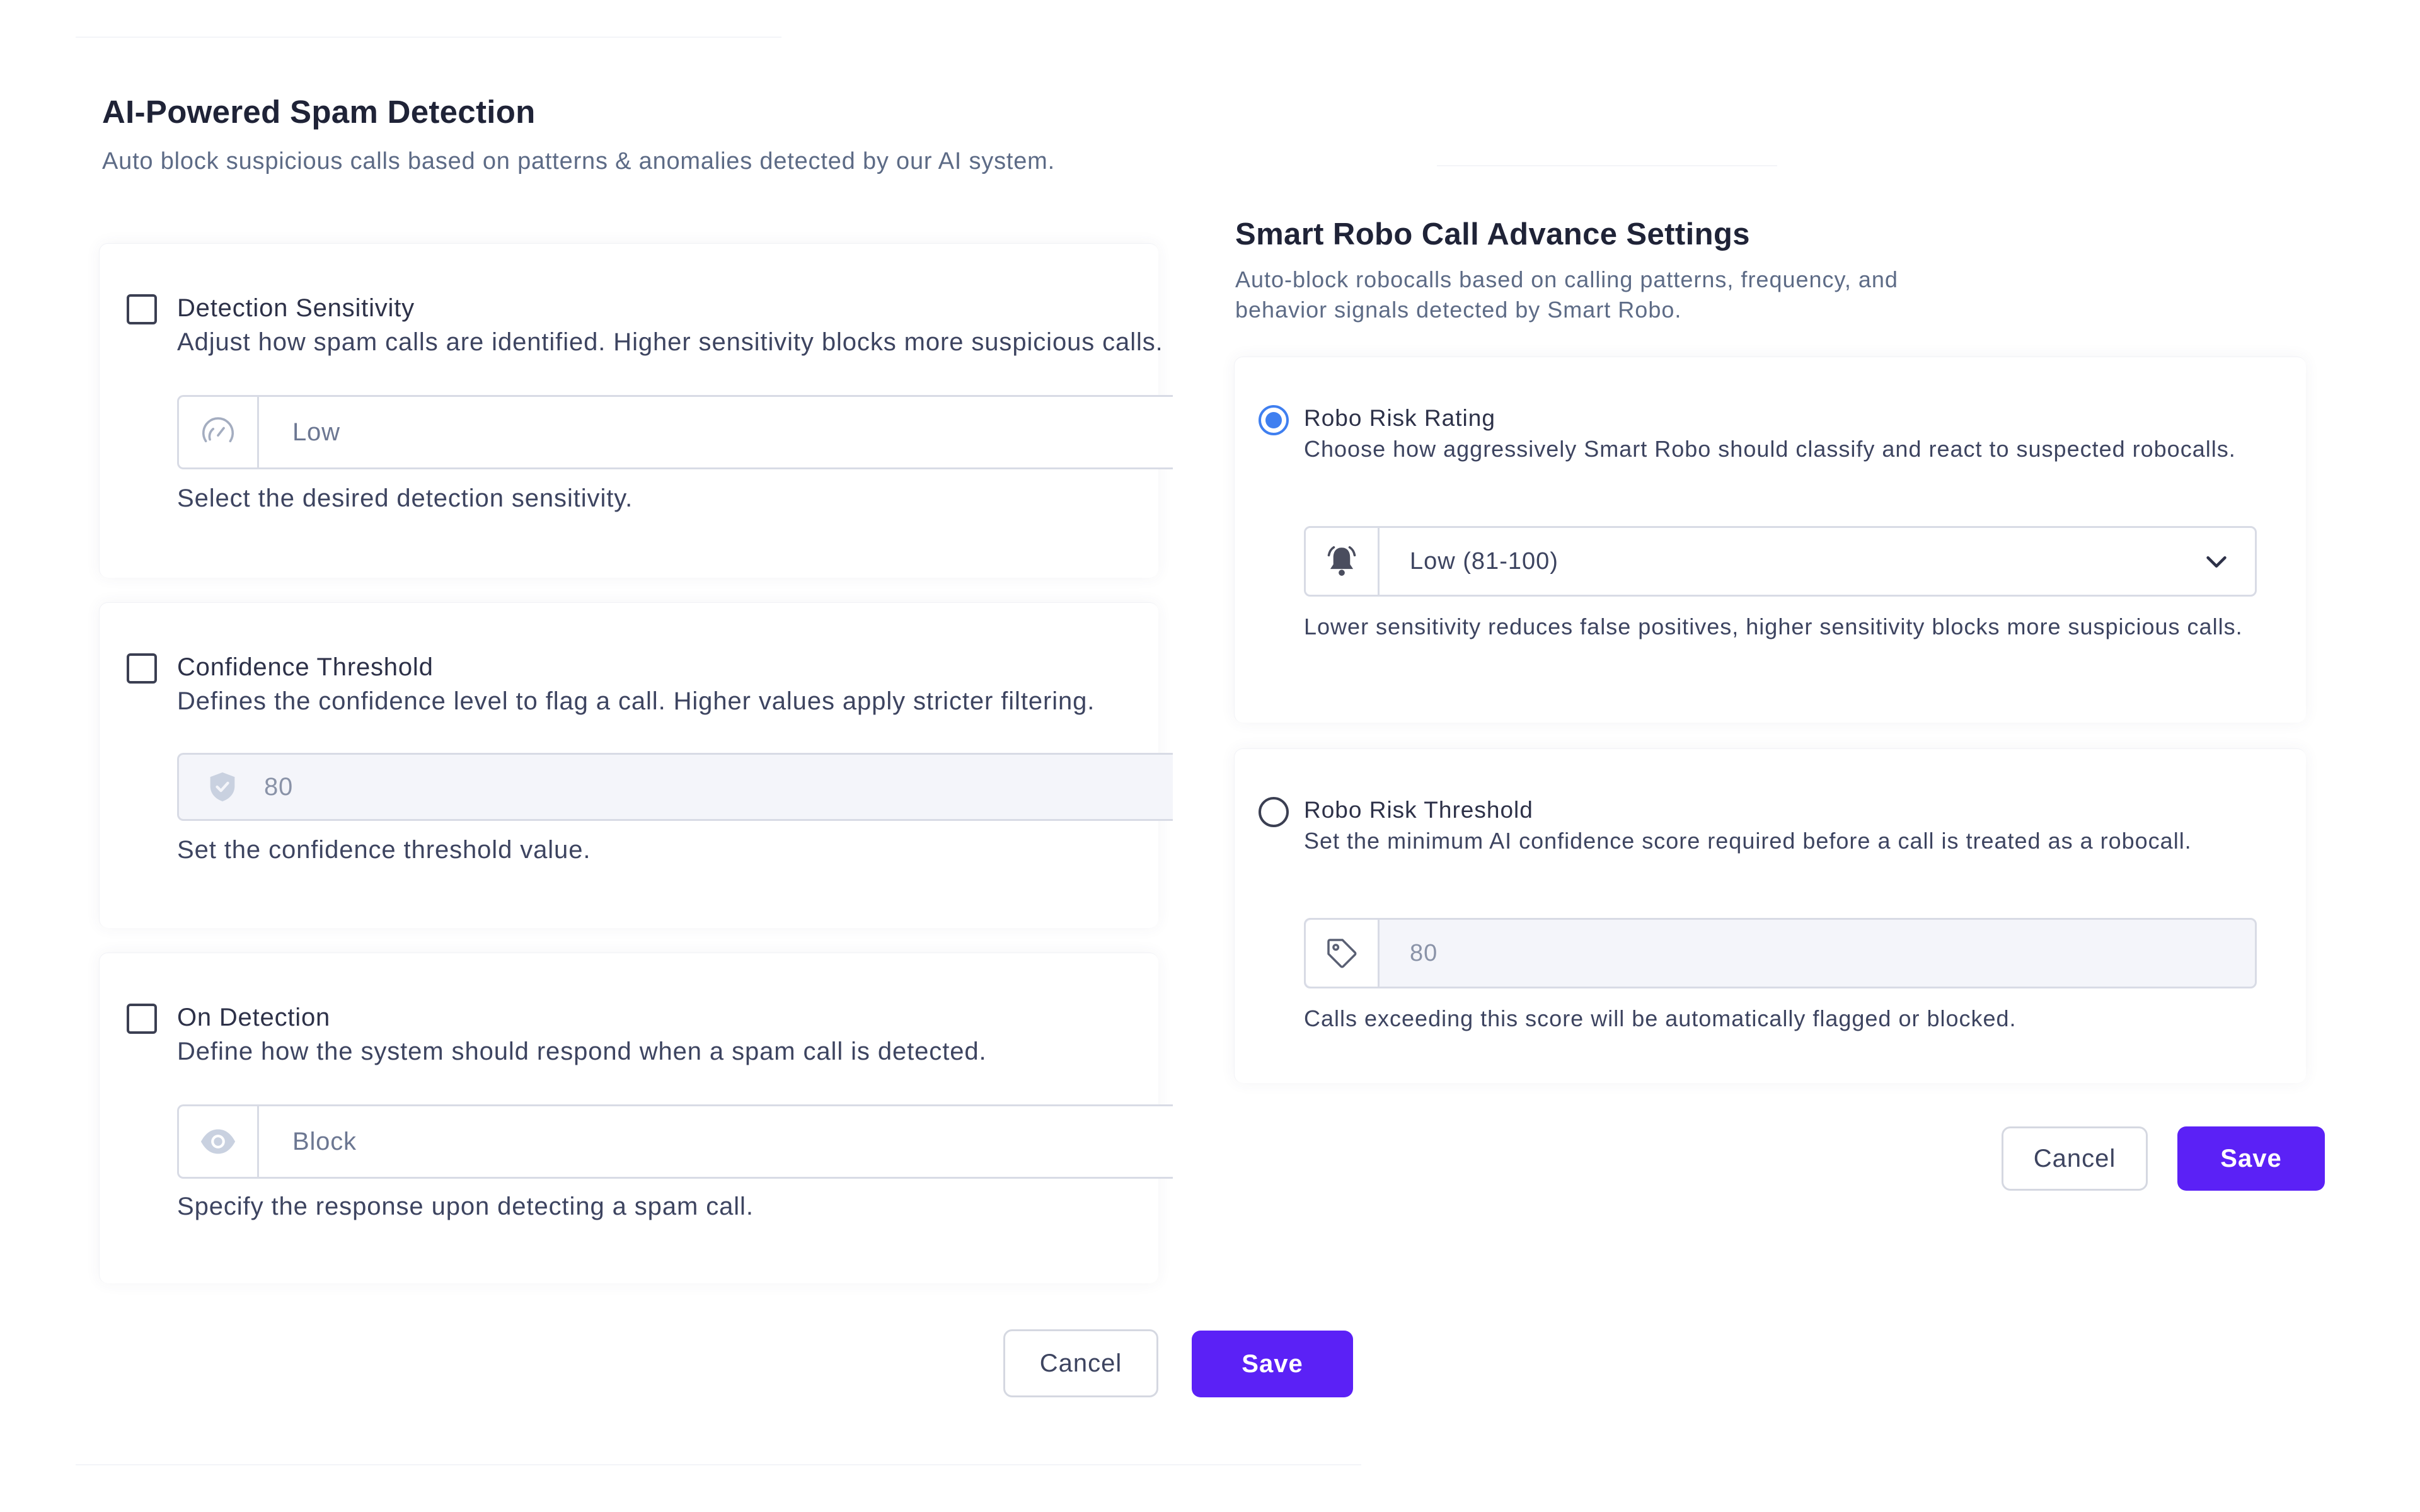 This screenshot has height=1512, width=2420. Describe the element at coordinates (254, 1017) in the screenshot. I see `on-detection-title: On Detection` at that location.